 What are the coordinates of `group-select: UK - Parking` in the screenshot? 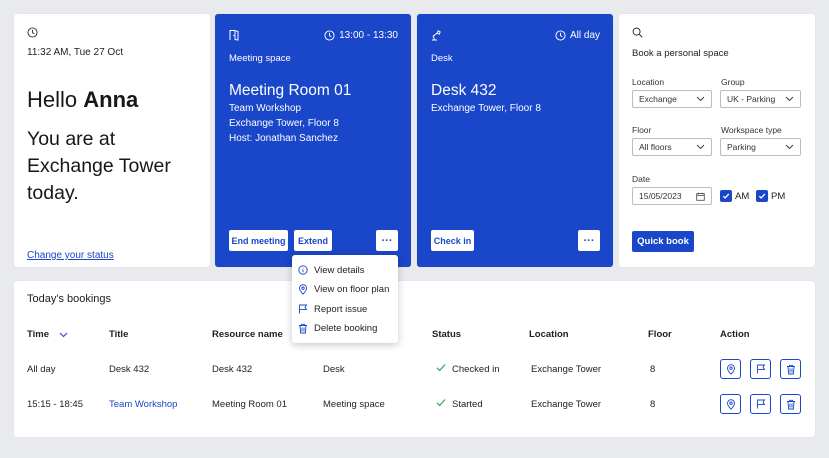 It's located at (760, 99).